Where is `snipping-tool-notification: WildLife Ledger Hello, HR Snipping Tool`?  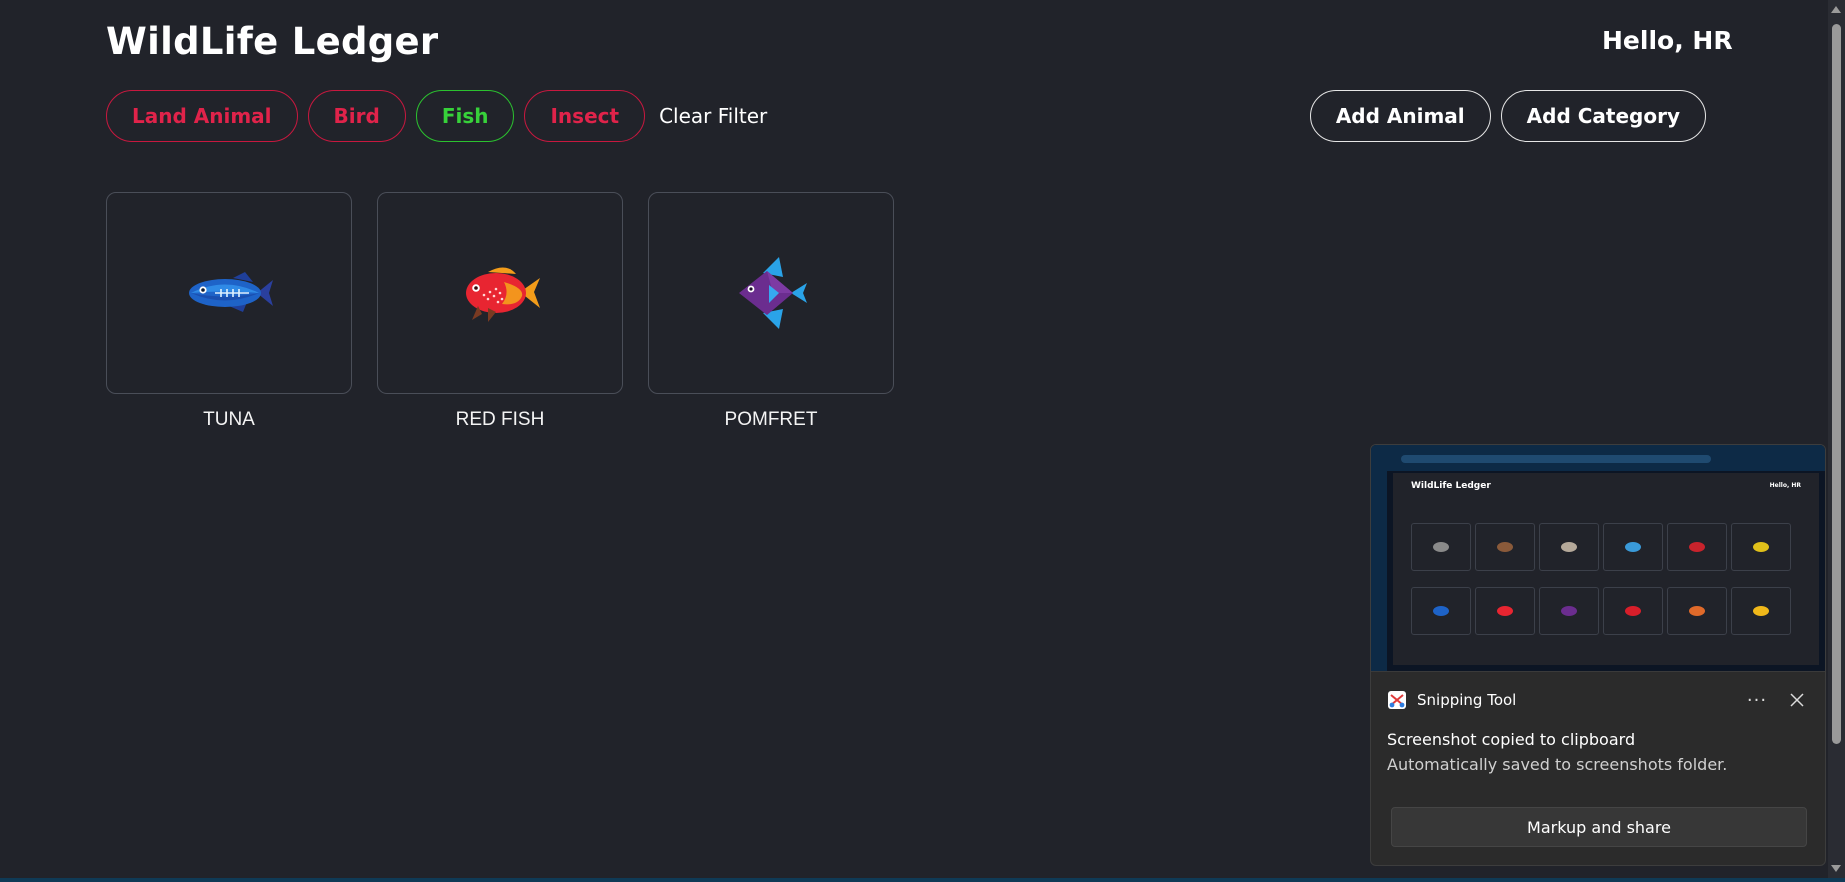 snipping-tool-notification: WildLife Ledger Hello, HR Snipping Tool is located at coordinates (1598, 655).